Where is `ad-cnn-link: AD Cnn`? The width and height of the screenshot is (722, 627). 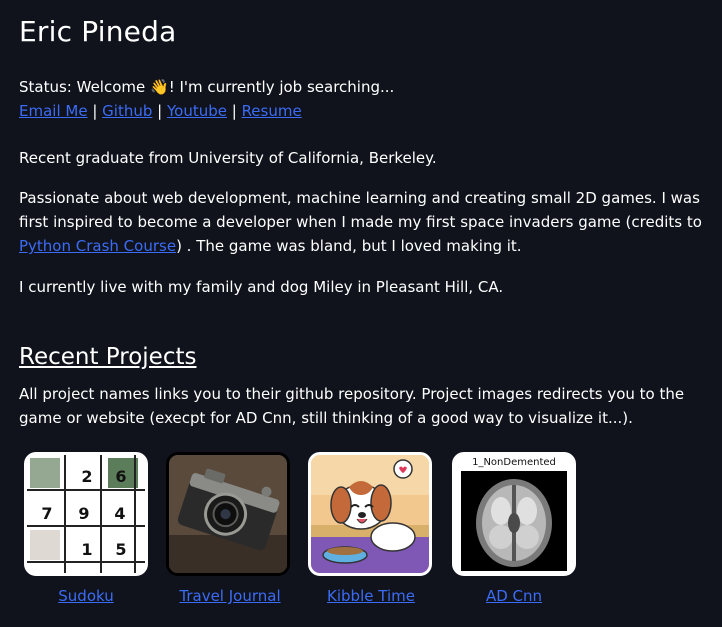
ad-cnn-link: AD Cnn is located at coordinates (514, 596).